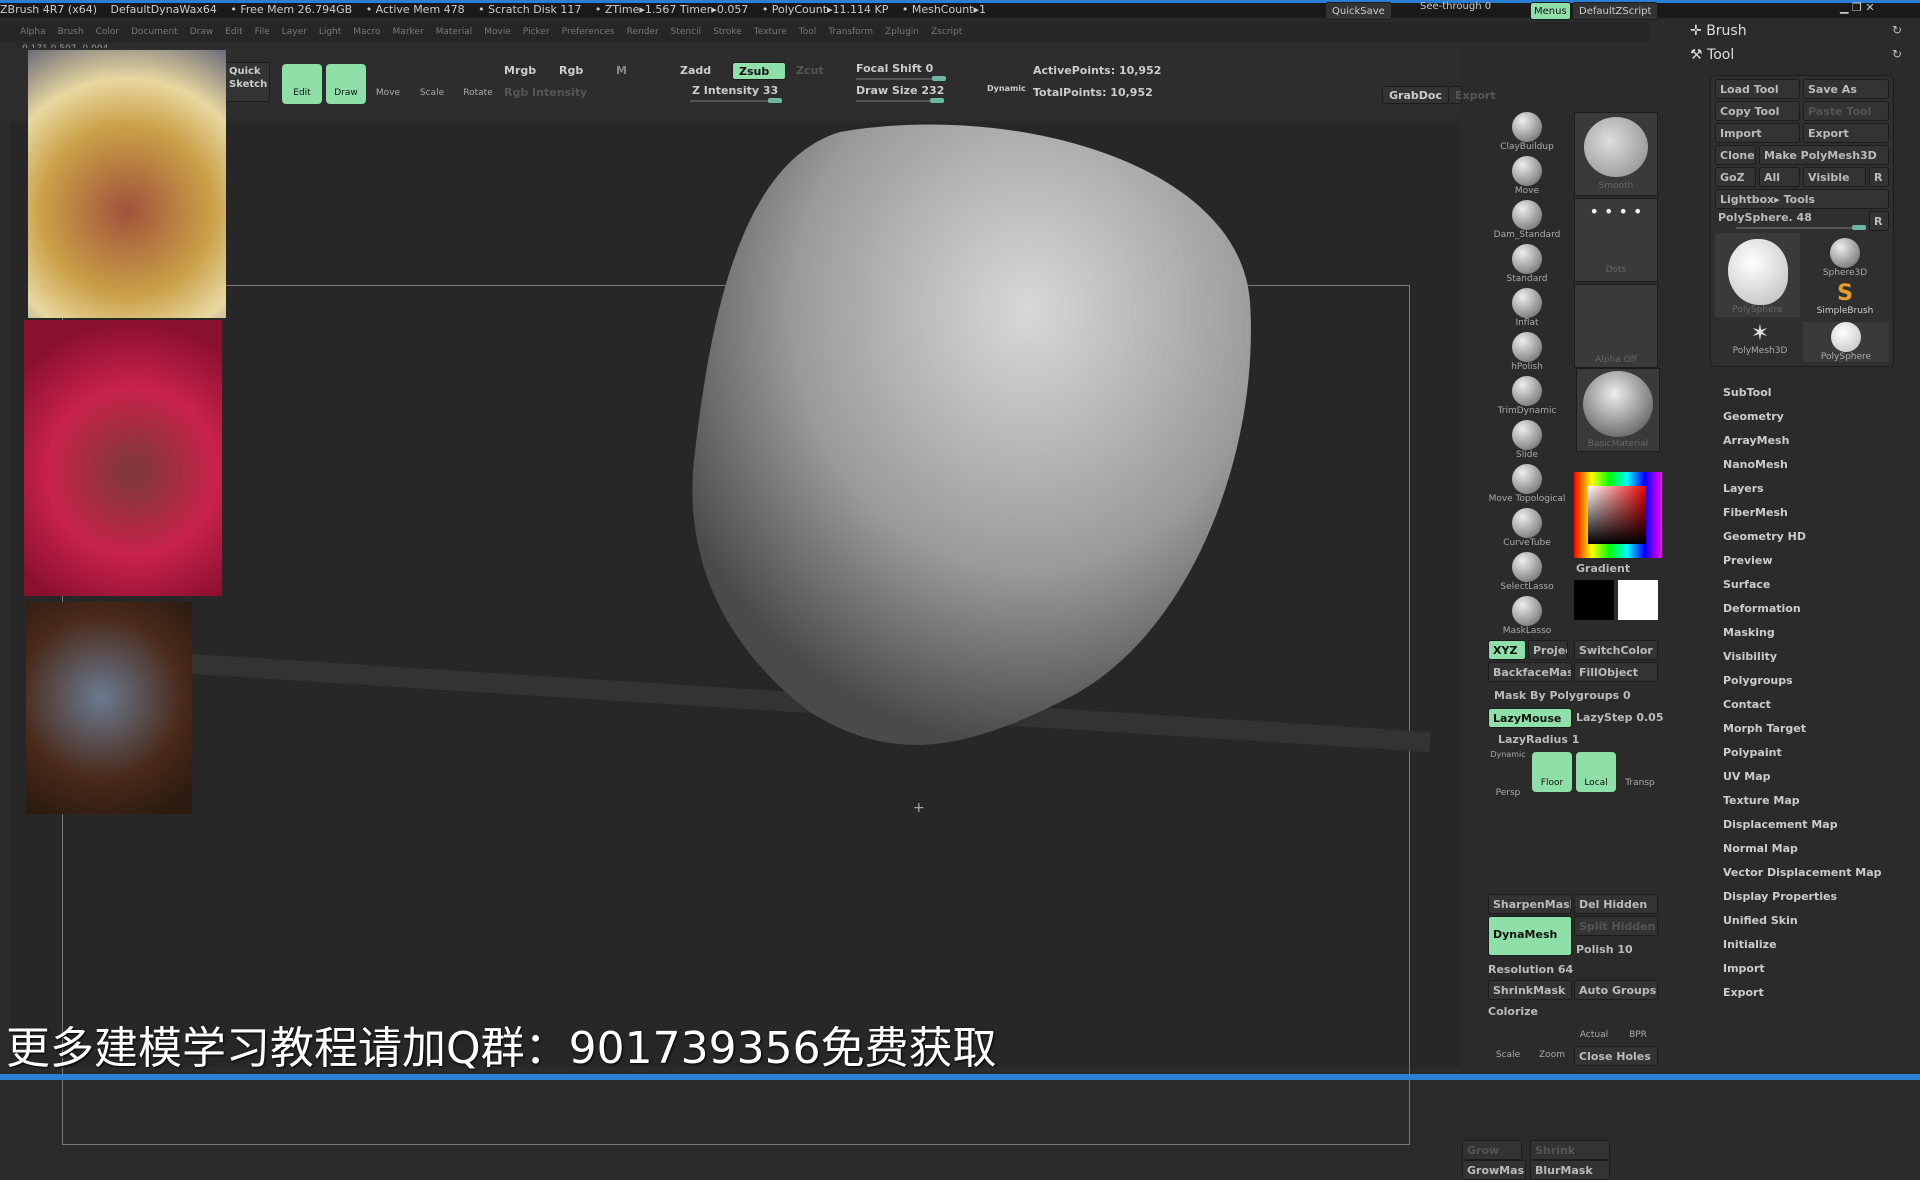  I want to click on rgb-button: Rgb, so click(571, 70).